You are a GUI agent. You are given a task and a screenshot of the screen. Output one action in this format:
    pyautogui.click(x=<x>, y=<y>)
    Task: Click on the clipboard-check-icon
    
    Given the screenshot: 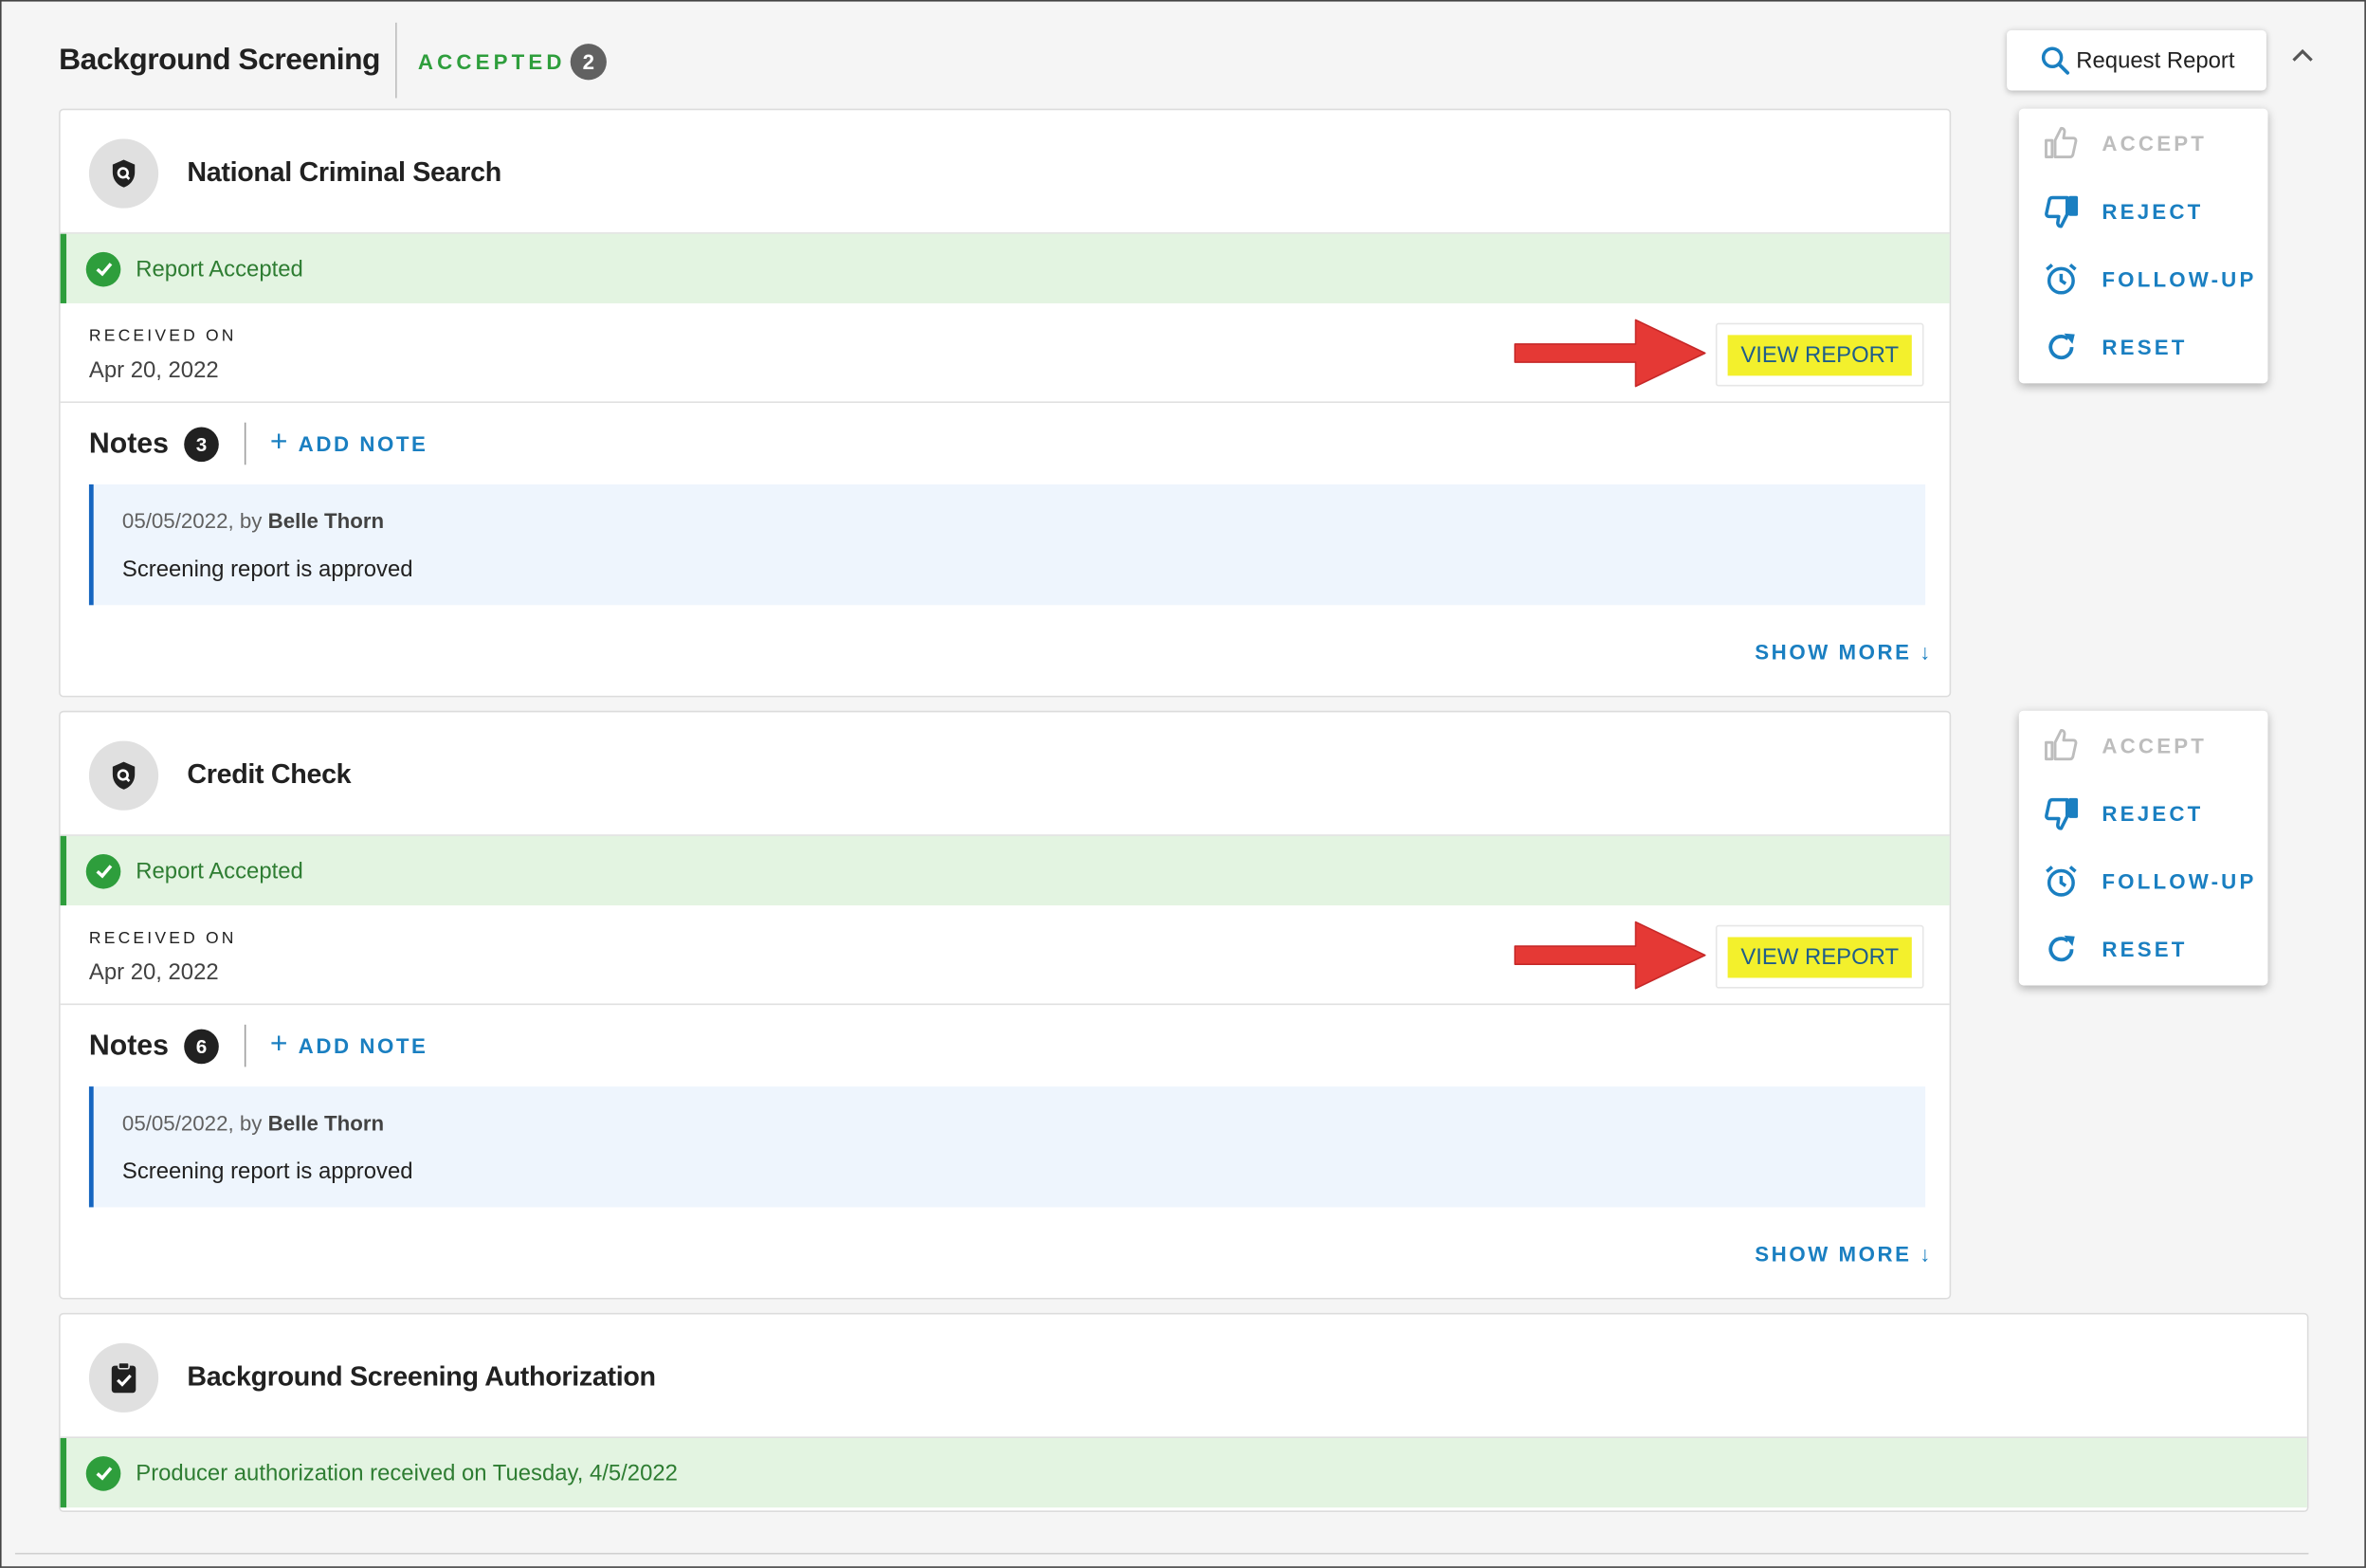 What is the action you would take?
    pyautogui.click(x=123, y=1377)
    